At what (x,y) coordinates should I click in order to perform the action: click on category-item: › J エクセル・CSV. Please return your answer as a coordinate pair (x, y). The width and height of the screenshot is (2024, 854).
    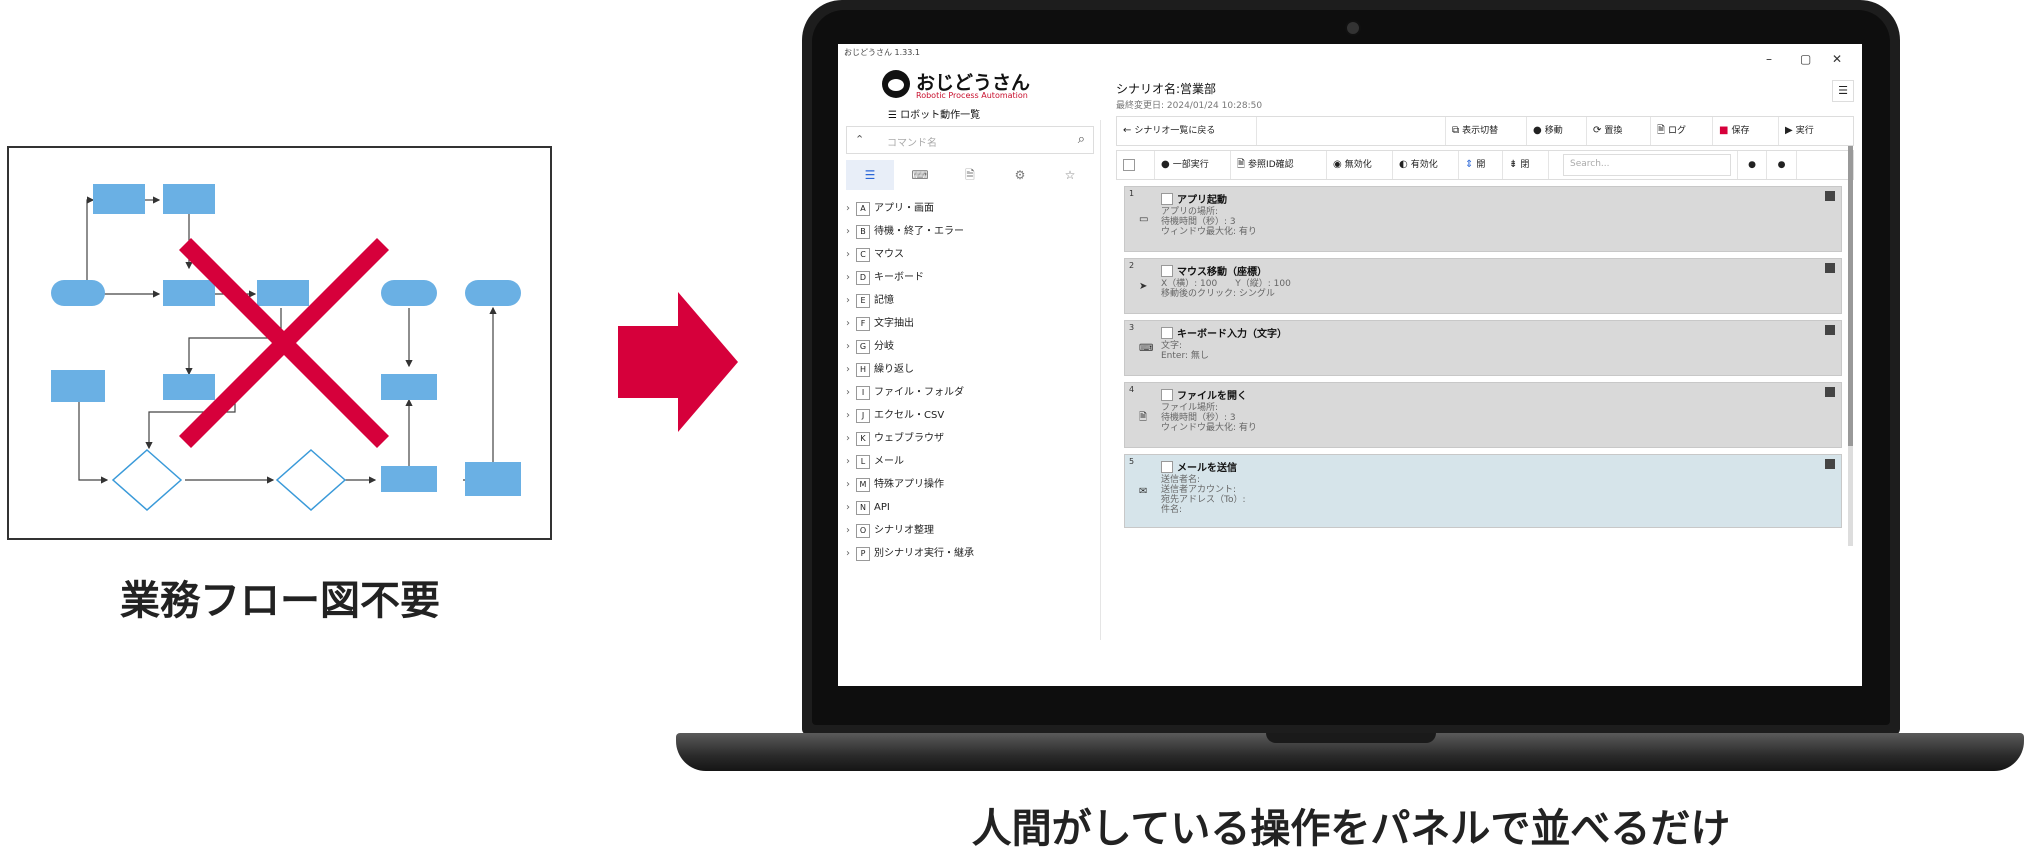
    Looking at the image, I should click on (970, 415).